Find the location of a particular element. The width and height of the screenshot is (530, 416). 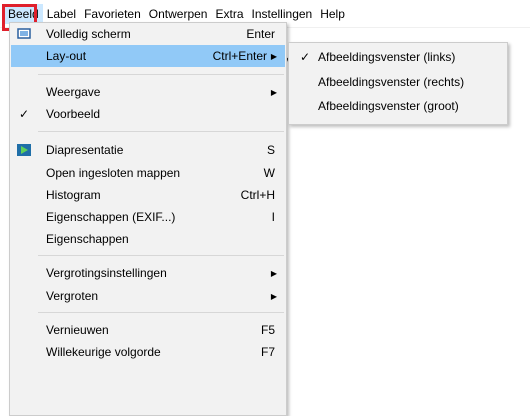

menu-item-shortcut: Ctrl+H is located at coordinates (257, 195).